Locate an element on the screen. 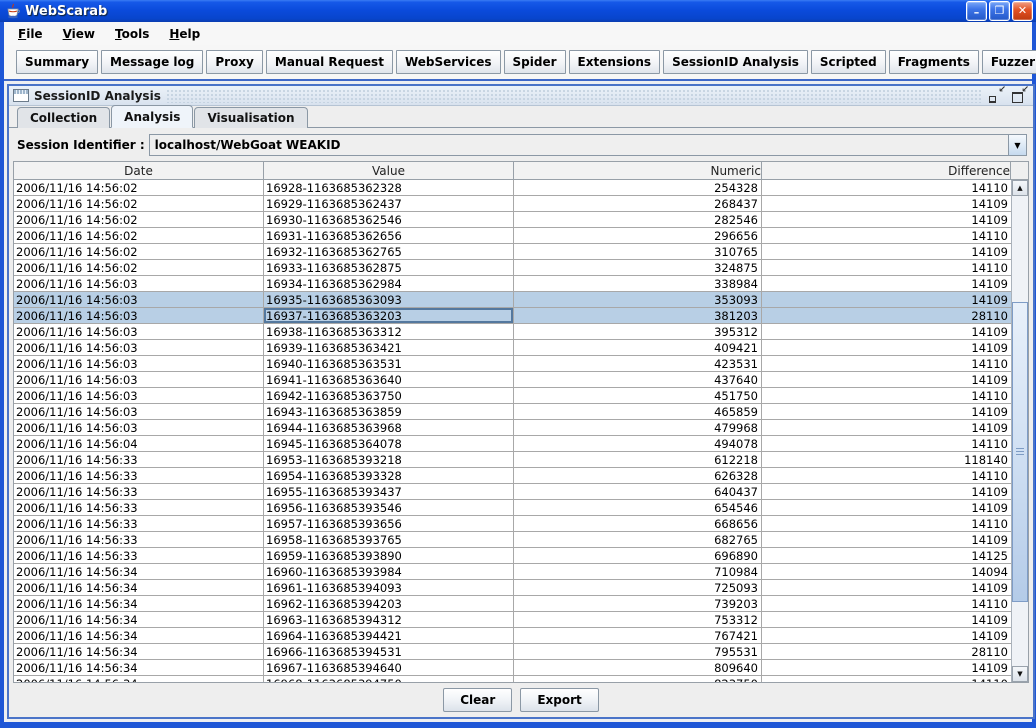  cell-value: 16959-1163685393890 is located at coordinates (389, 556).